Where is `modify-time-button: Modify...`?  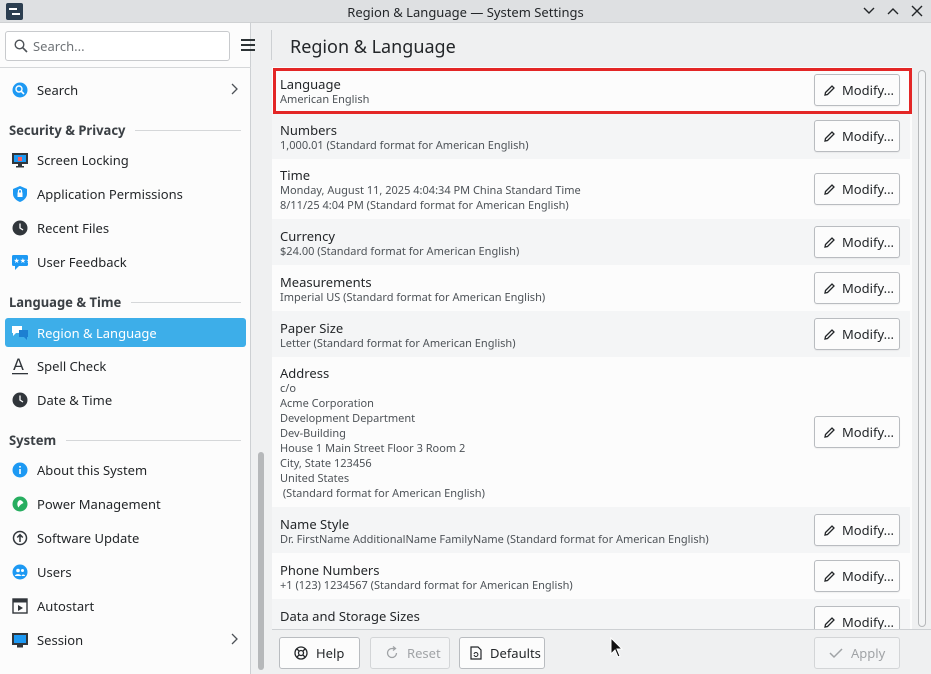 modify-time-button: Modify... is located at coordinates (857, 189).